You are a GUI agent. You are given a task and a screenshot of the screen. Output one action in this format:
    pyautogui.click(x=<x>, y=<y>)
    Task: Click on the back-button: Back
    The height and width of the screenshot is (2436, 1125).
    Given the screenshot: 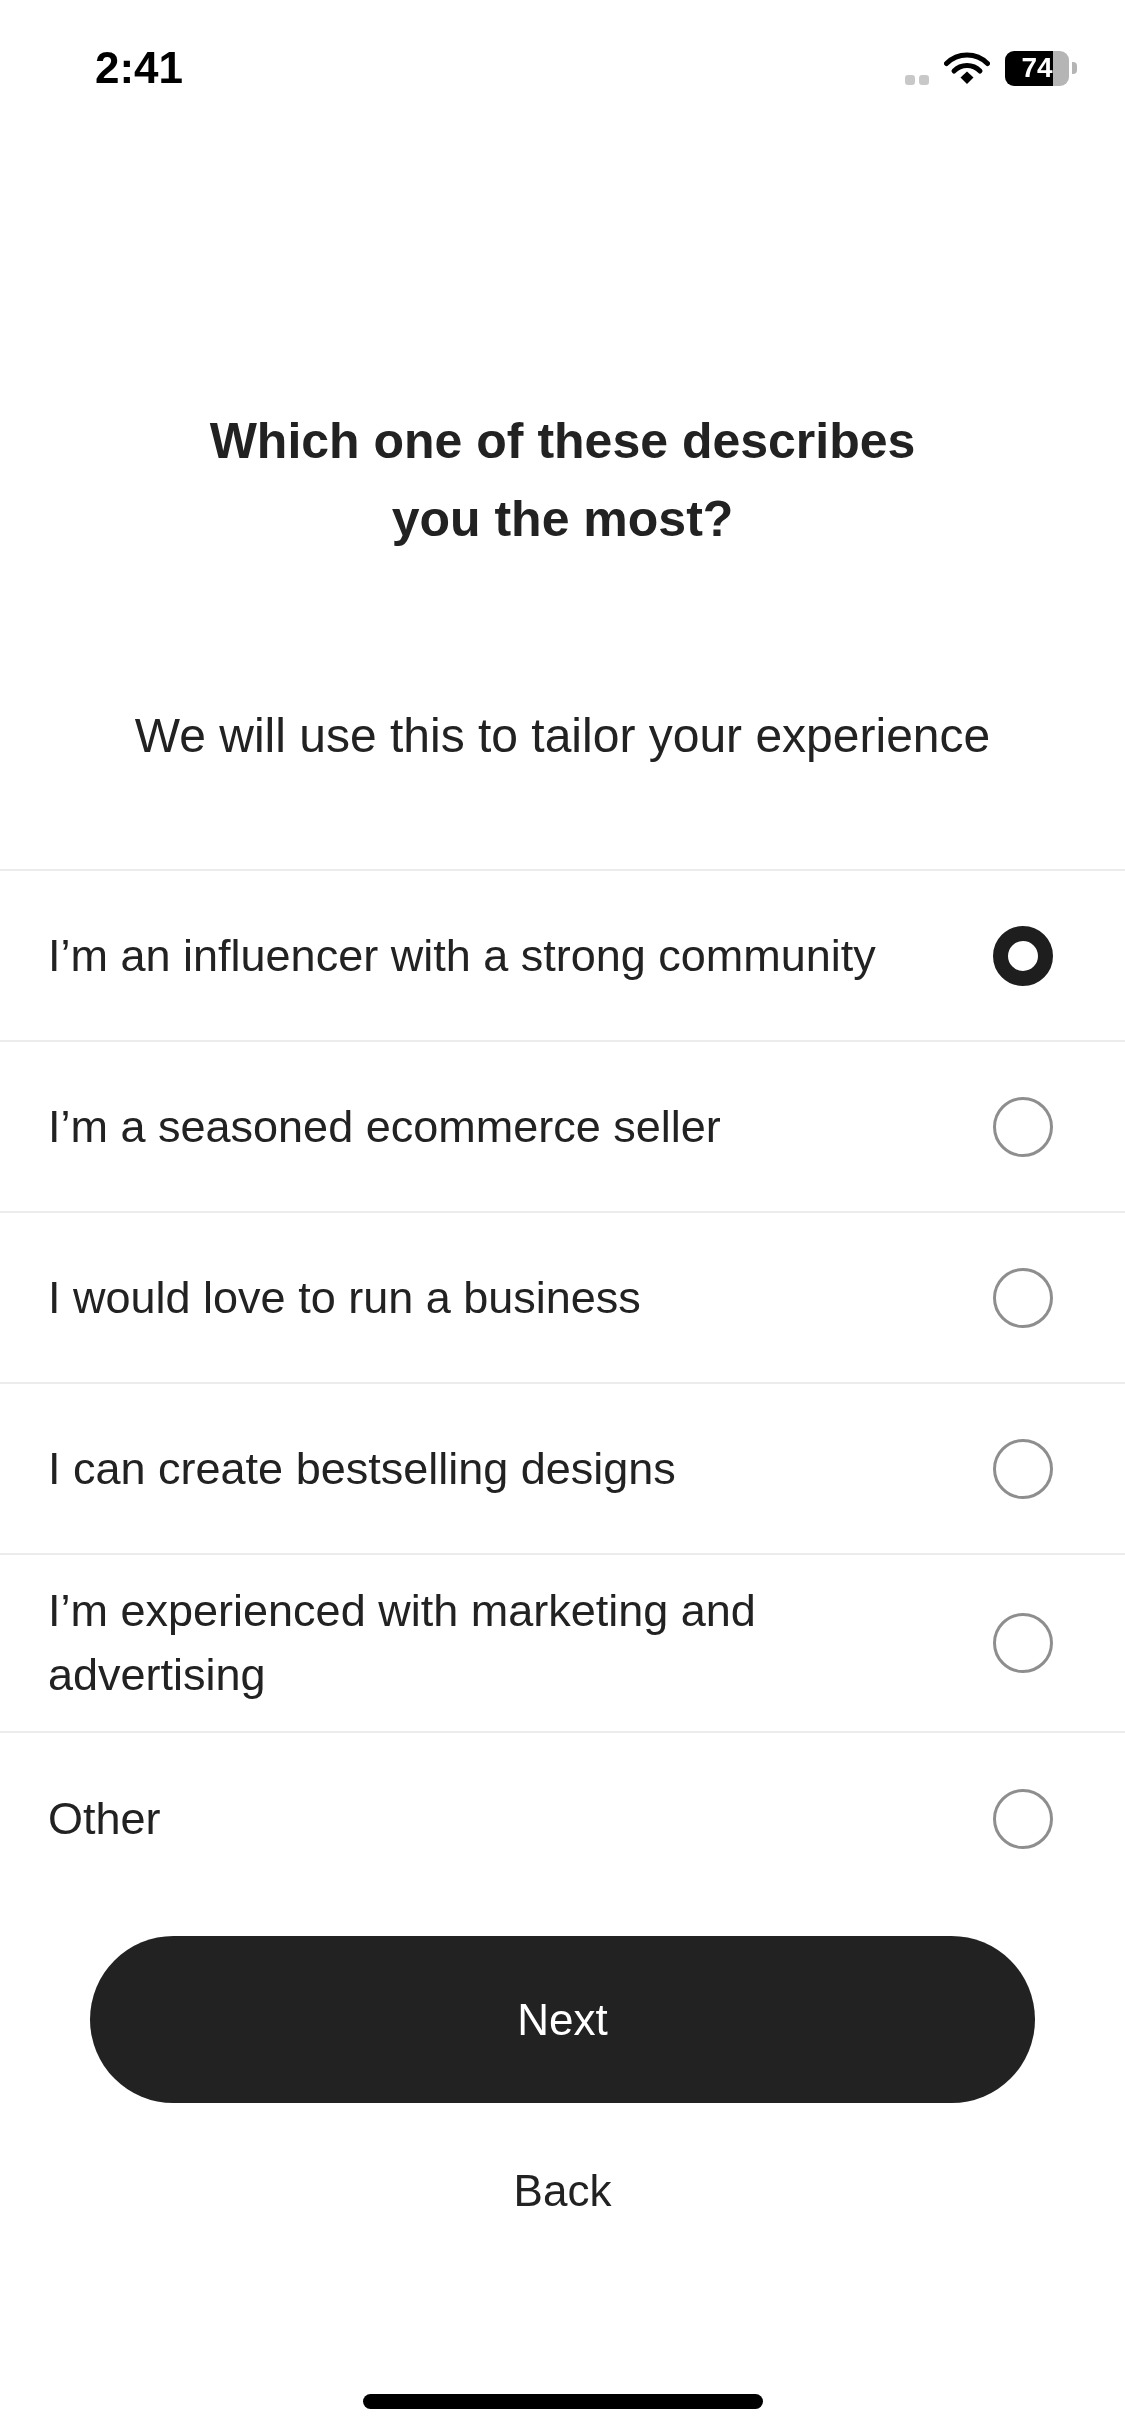 What is the action you would take?
    pyautogui.click(x=562, y=2191)
    